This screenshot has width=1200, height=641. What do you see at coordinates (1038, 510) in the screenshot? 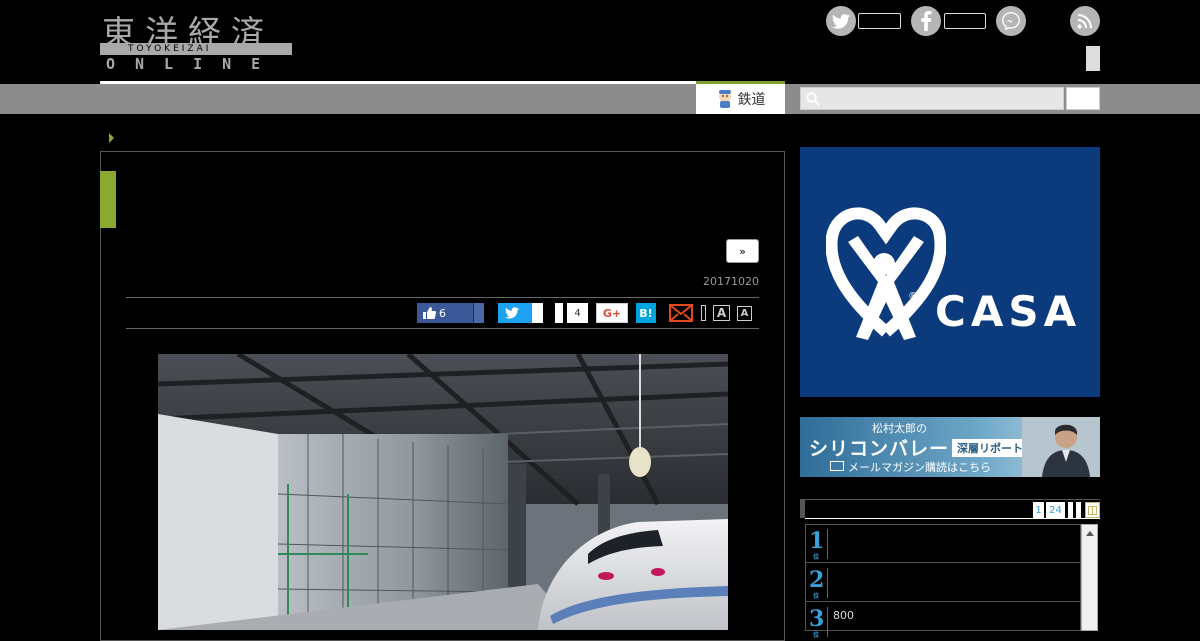
I see `ranking-tab-1: 1` at bounding box center [1038, 510].